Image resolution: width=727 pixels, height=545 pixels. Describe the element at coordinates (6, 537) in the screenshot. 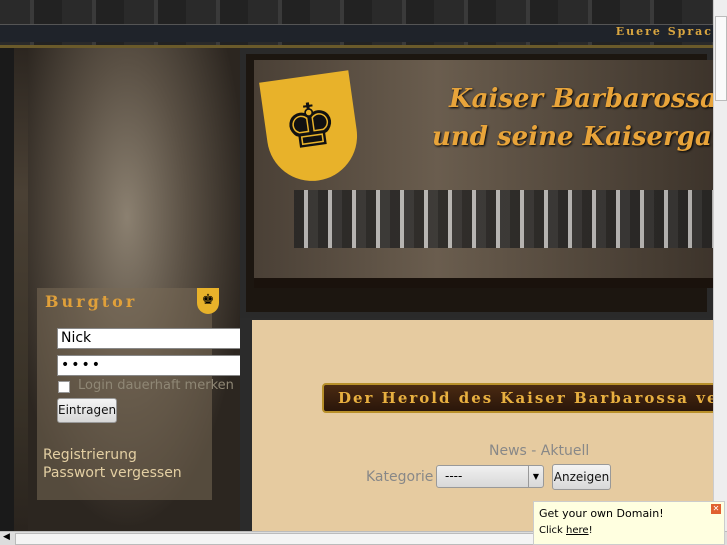

I see `scroll-left-icon: ◀` at that location.